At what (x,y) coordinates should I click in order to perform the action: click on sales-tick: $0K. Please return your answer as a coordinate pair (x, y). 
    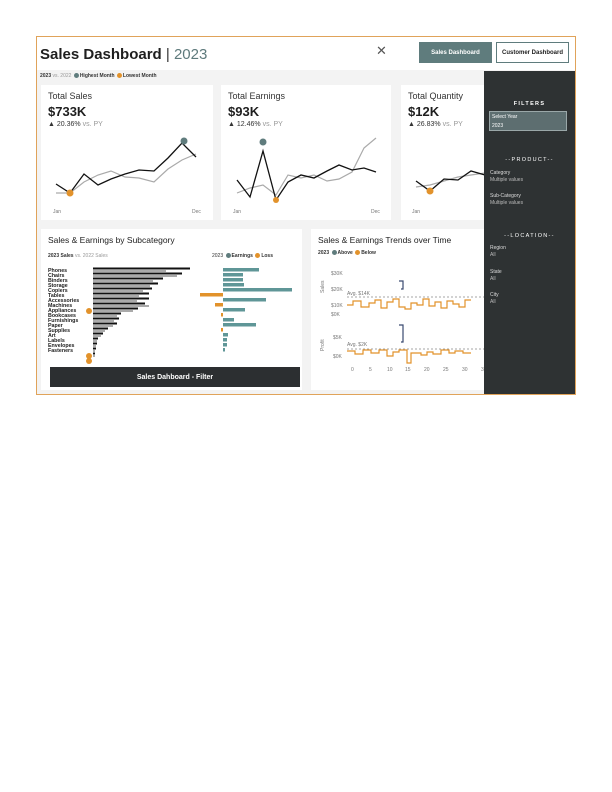
    Looking at the image, I should click on (336, 315).